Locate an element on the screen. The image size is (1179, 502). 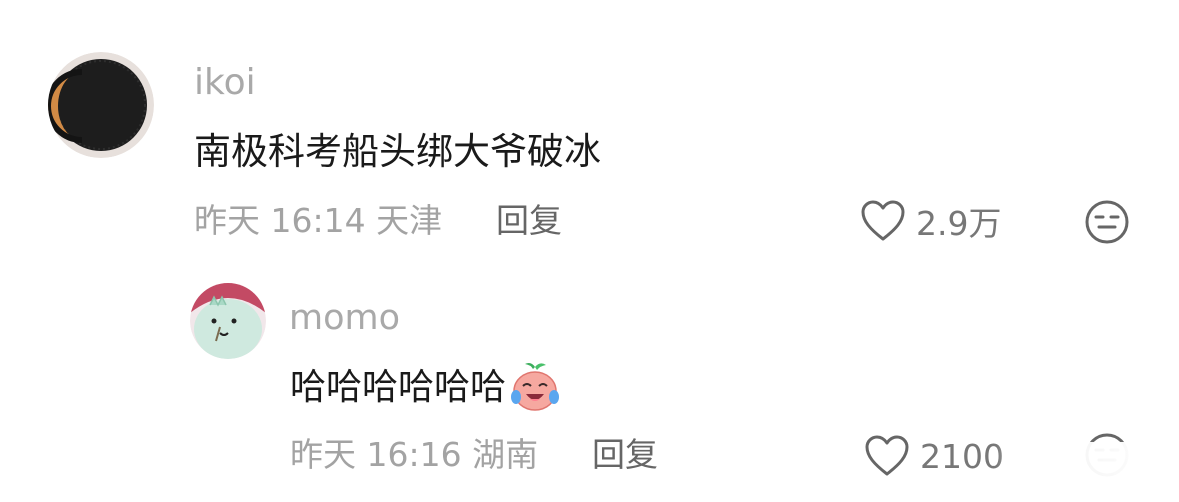
laughing-tears-emoji-icon is located at coordinates (535, 387).